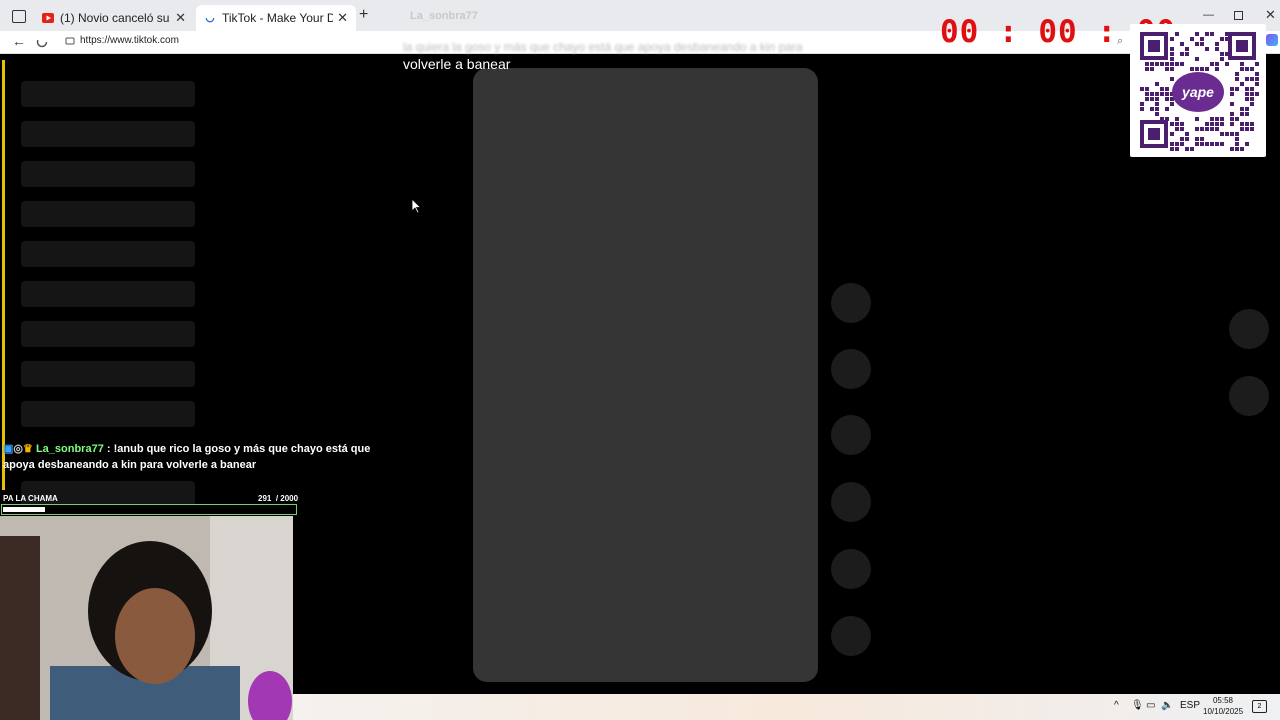 The height and width of the screenshot is (720, 1280). What do you see at coordinates (8, 449) in the screenshot?
I see `chat-badges-icon: ▣` at bounding box center [8, 449].